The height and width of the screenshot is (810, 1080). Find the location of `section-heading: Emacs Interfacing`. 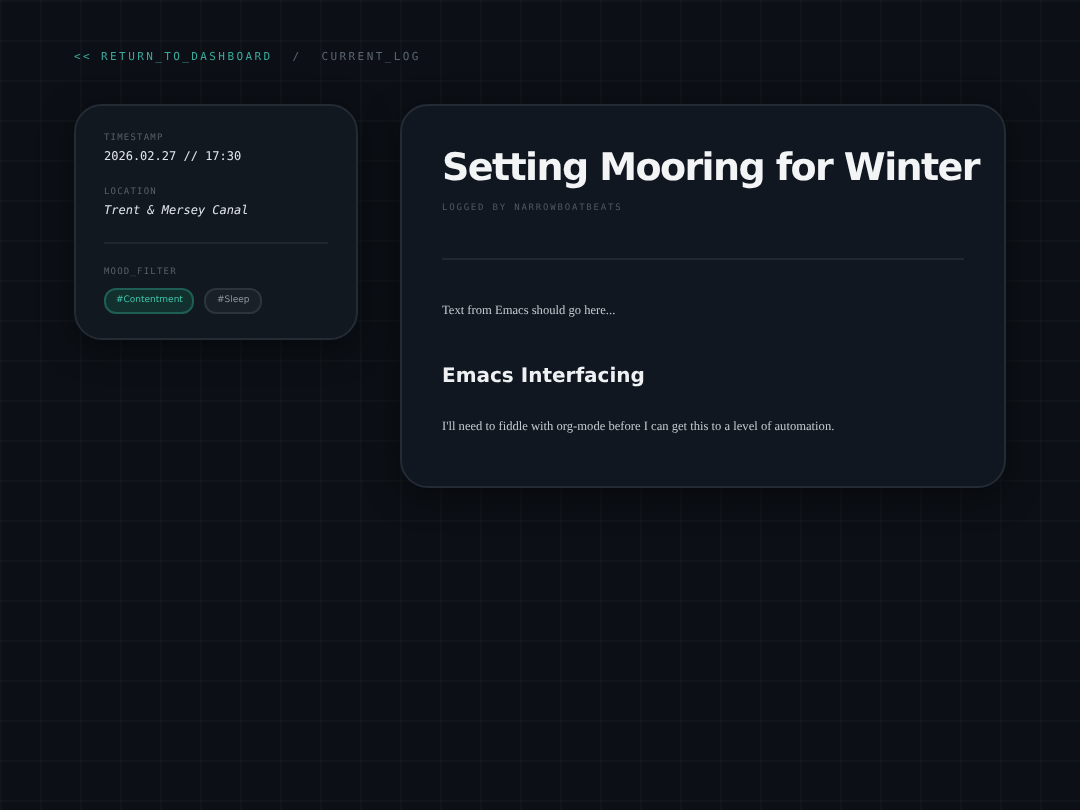

section-heading: Emacs Interfacing is located at coordinates (544, 376).